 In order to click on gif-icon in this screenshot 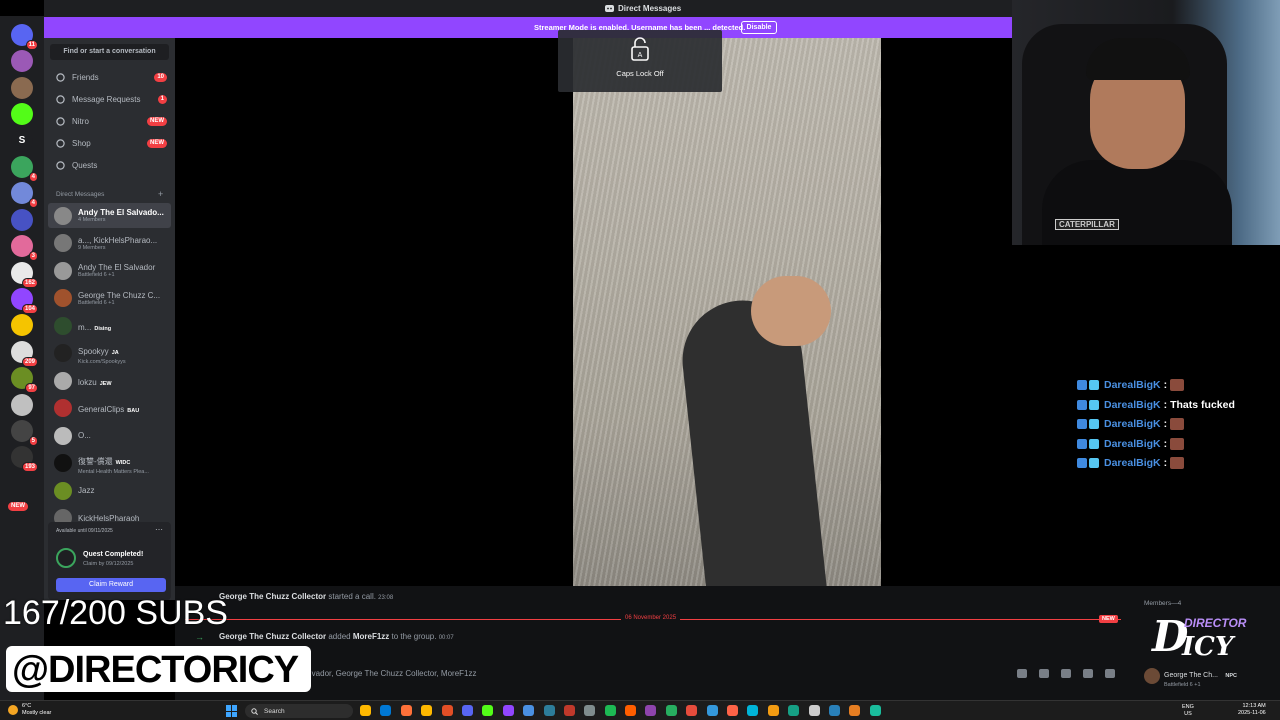, I will do `click(1044, 673)`.